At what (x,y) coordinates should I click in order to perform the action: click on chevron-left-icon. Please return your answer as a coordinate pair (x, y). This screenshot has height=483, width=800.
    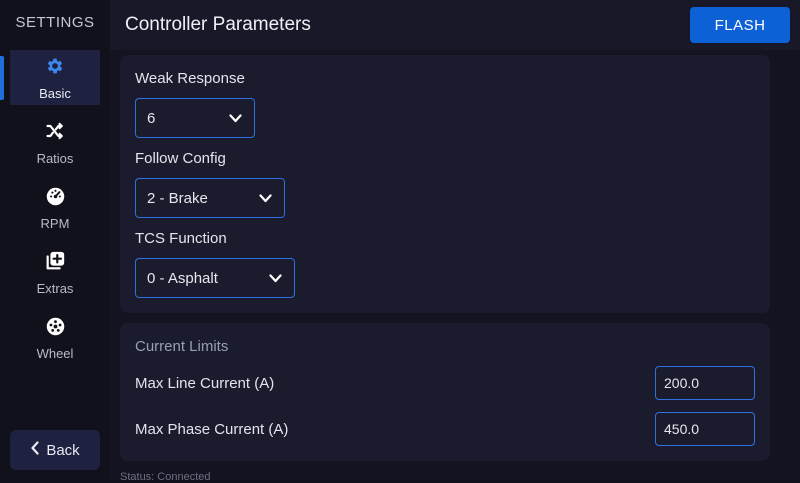
    Looking at the image, I should click on (35, 450).